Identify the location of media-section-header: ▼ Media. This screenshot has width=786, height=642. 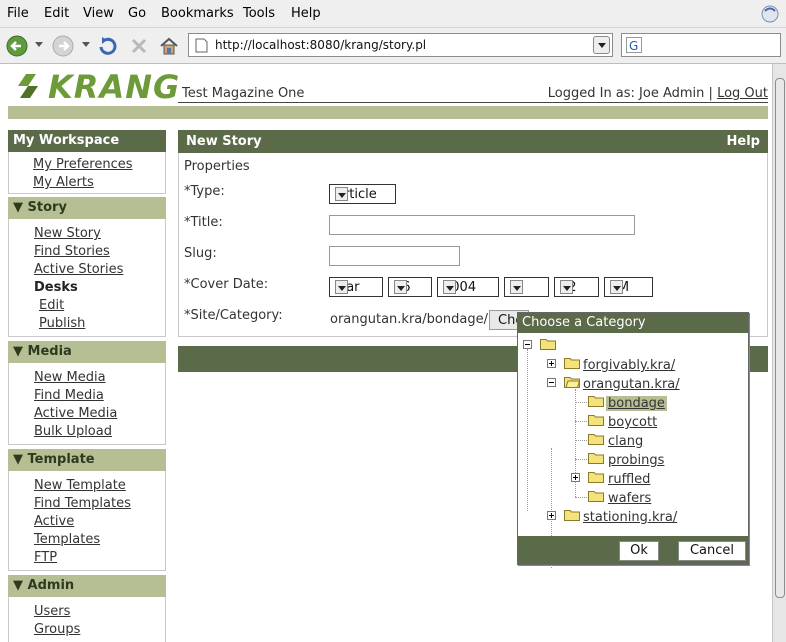
(87, 352).